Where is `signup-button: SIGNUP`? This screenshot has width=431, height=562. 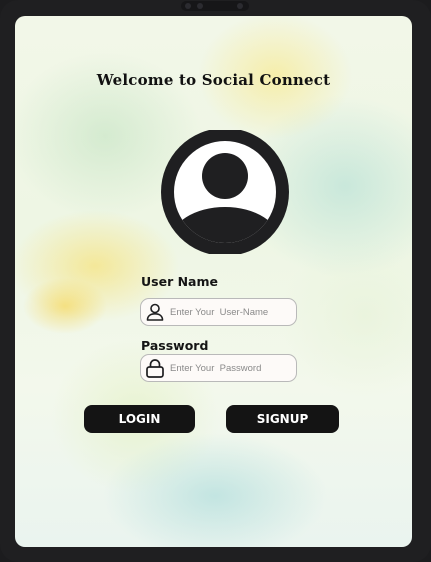
signup-button: SIGNUP is located at coordinates (282, 419).